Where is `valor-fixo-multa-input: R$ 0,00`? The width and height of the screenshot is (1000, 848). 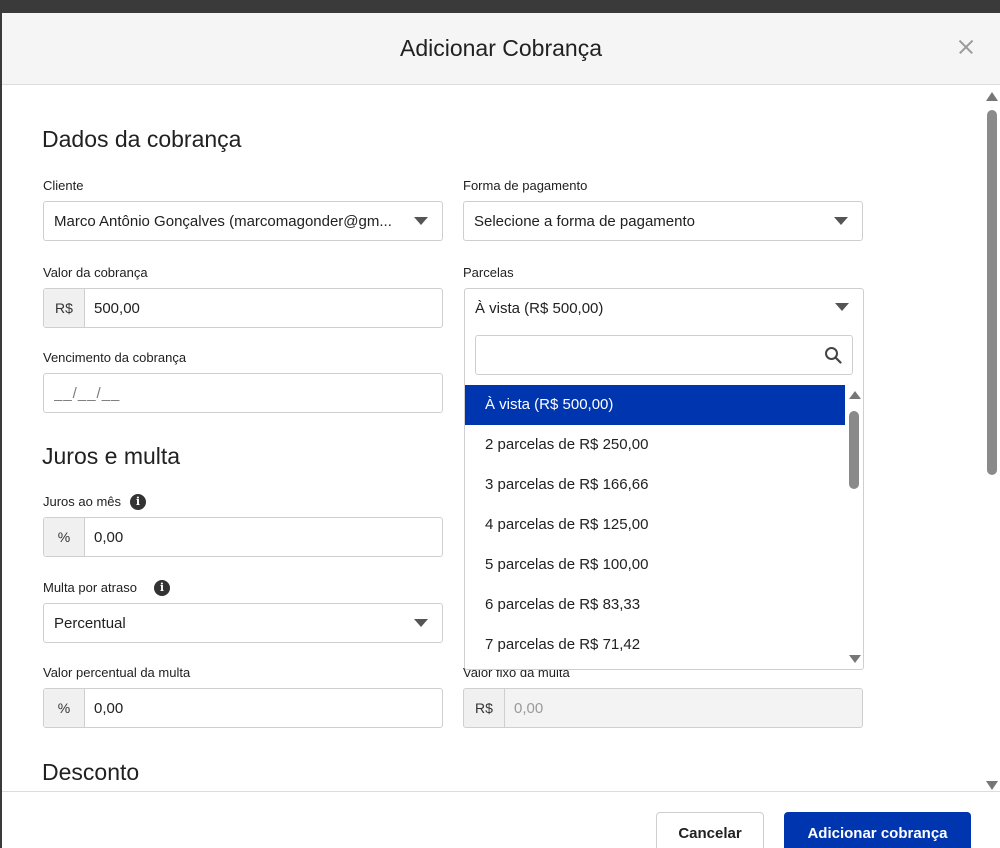
valor-fixo-multa-input: R$ 0,00 is located at coordinates (663, 708).